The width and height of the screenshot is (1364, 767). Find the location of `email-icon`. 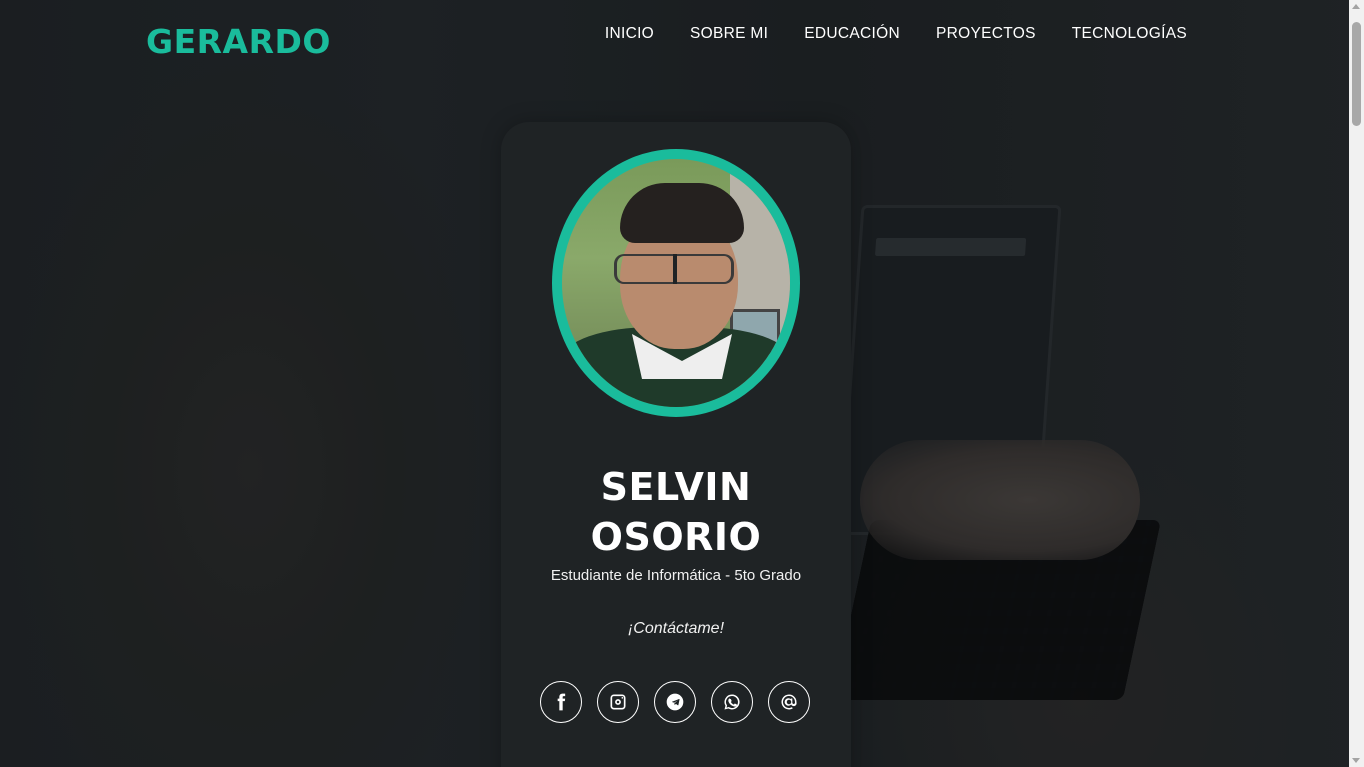

email-icon is located at coordinates (789, 702).